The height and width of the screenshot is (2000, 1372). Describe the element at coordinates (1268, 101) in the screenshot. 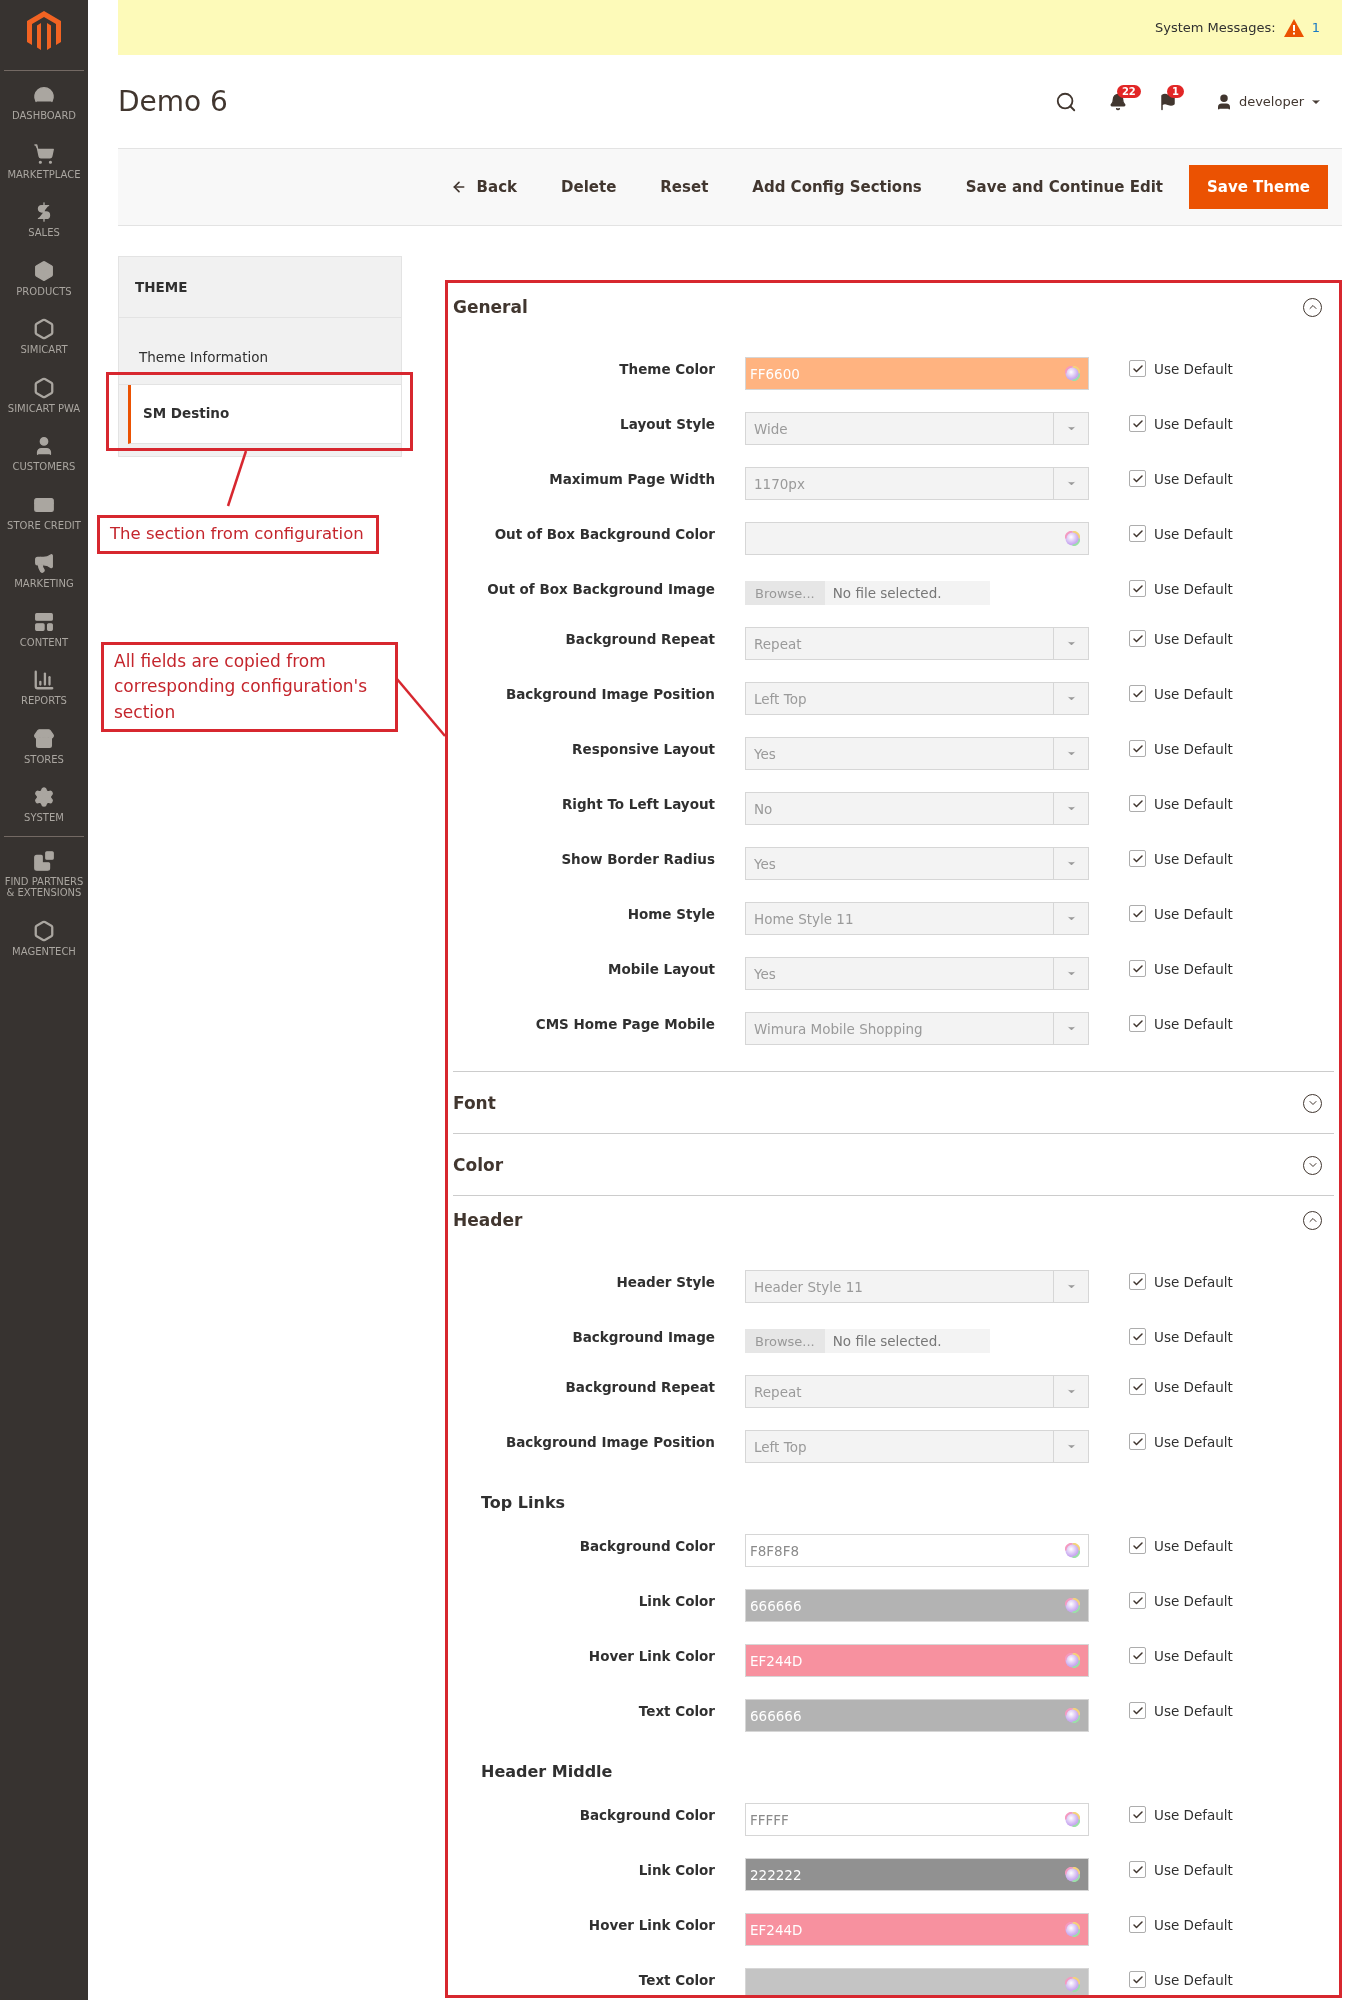

I see `user-menu: developer` at that location.